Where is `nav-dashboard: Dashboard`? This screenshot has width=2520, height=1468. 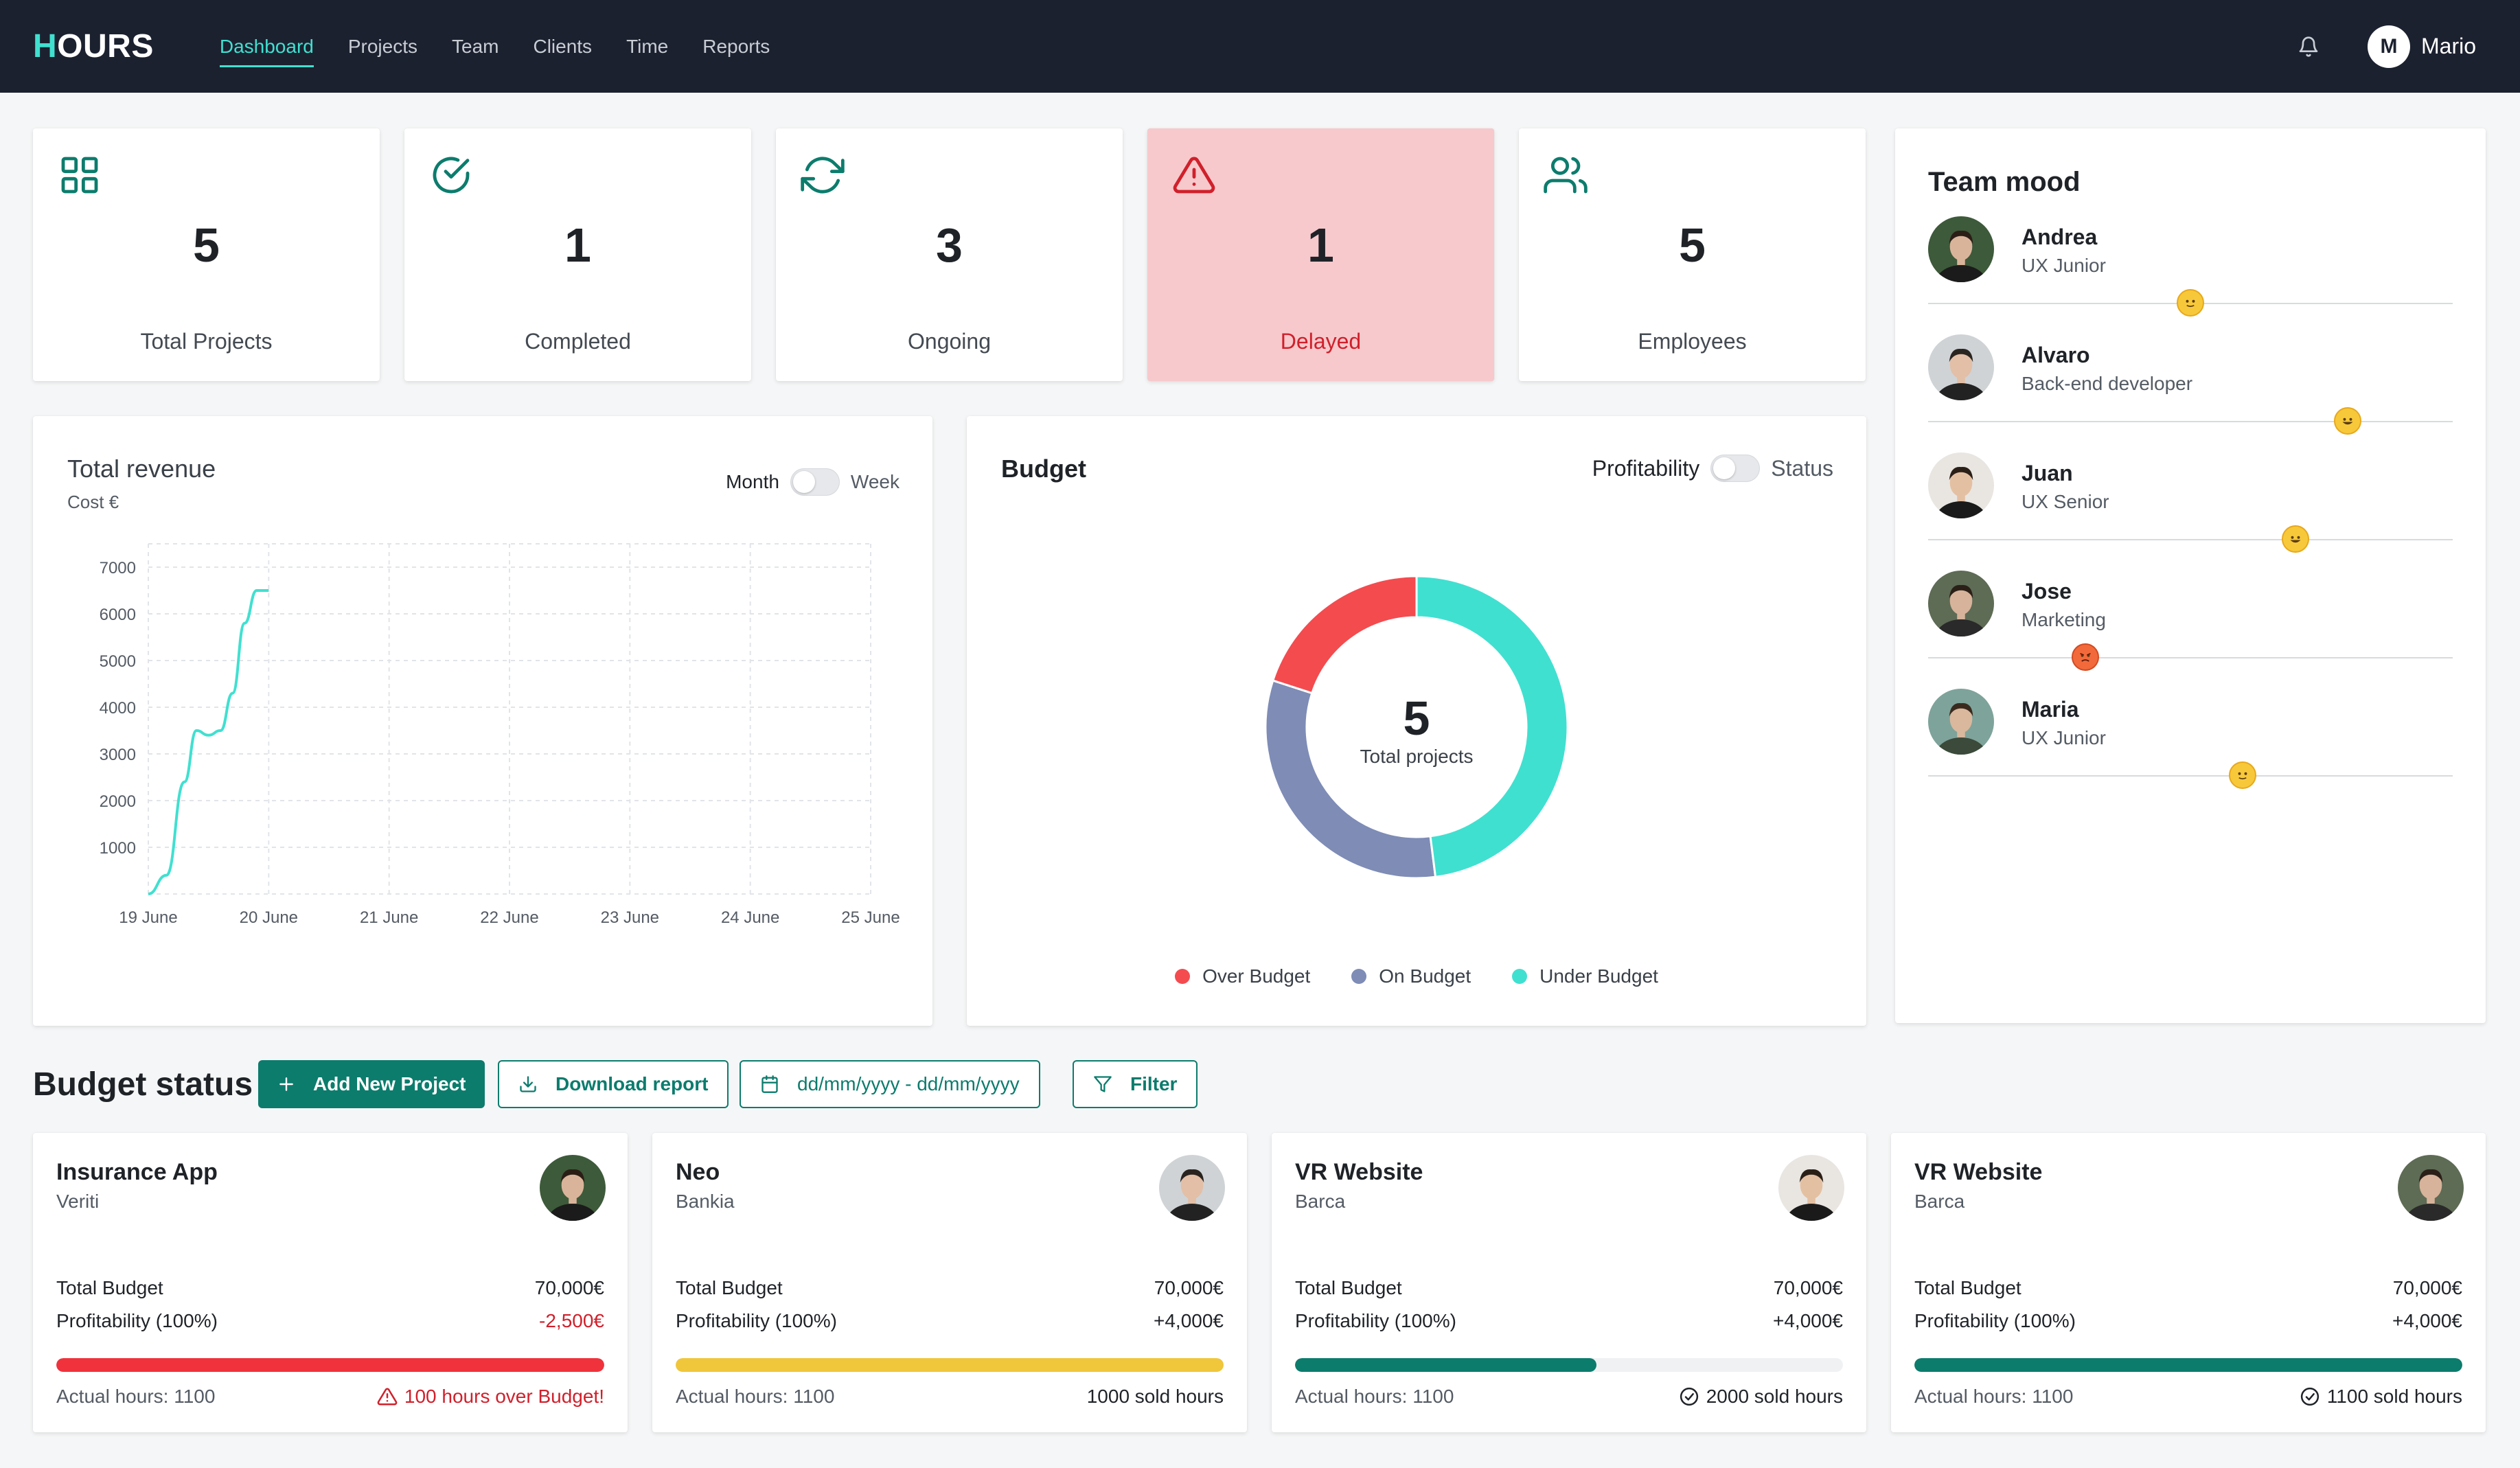 nav-dashboard: Dashboard is located at coordinates (266, 49).